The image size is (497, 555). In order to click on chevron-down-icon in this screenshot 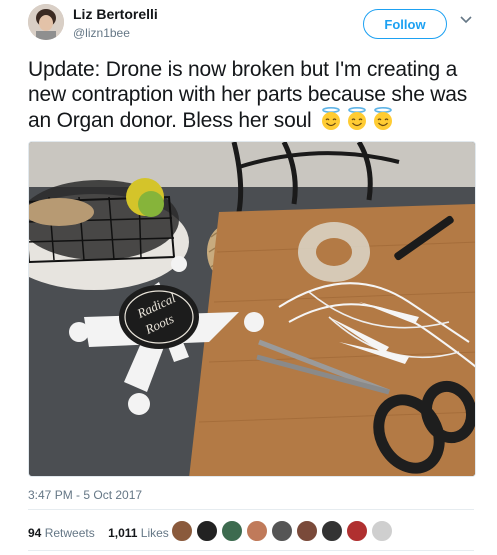, I will do `click(466, 20)`.